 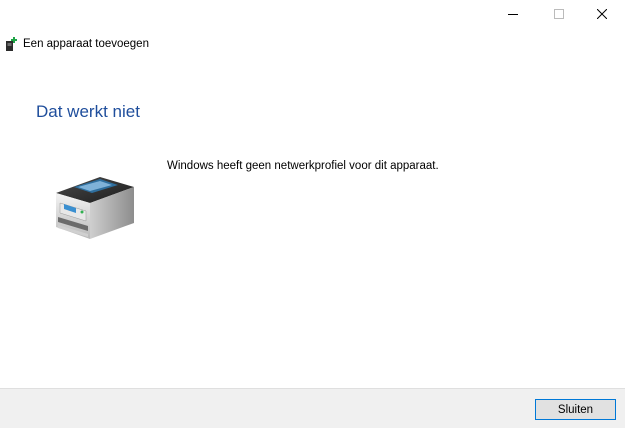 I want to click on minimize-button, so click(x=513, y=14).